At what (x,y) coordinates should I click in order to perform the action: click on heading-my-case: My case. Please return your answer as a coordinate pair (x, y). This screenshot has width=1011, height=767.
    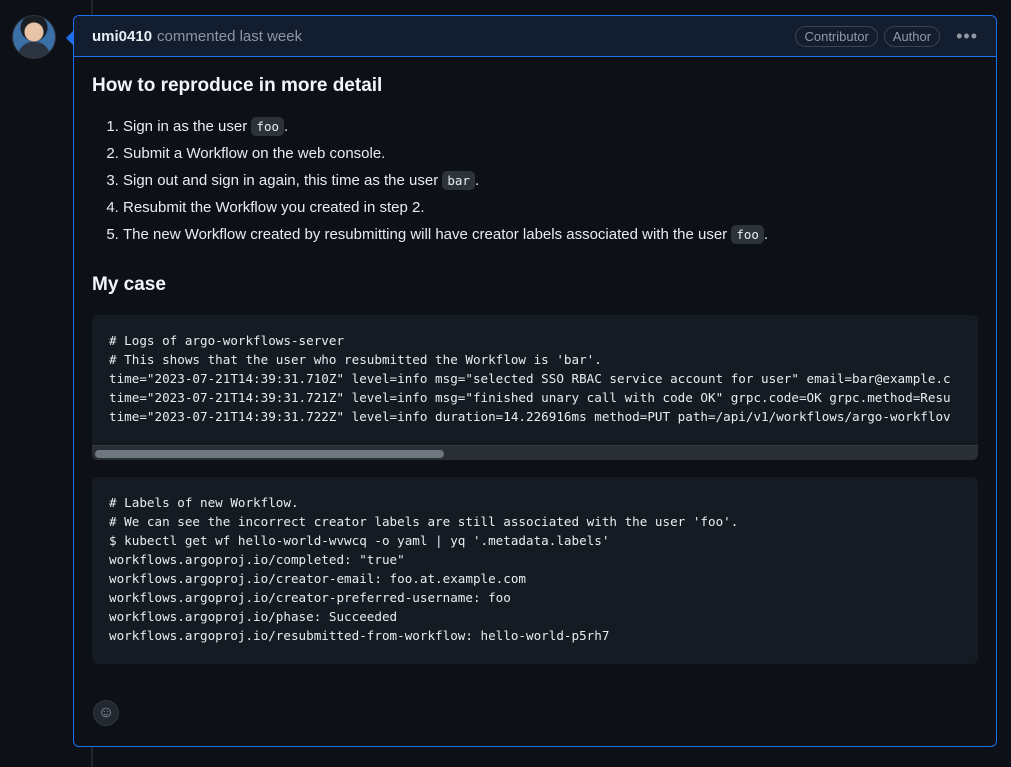
    Looking at the image, I should click on (129, 284).